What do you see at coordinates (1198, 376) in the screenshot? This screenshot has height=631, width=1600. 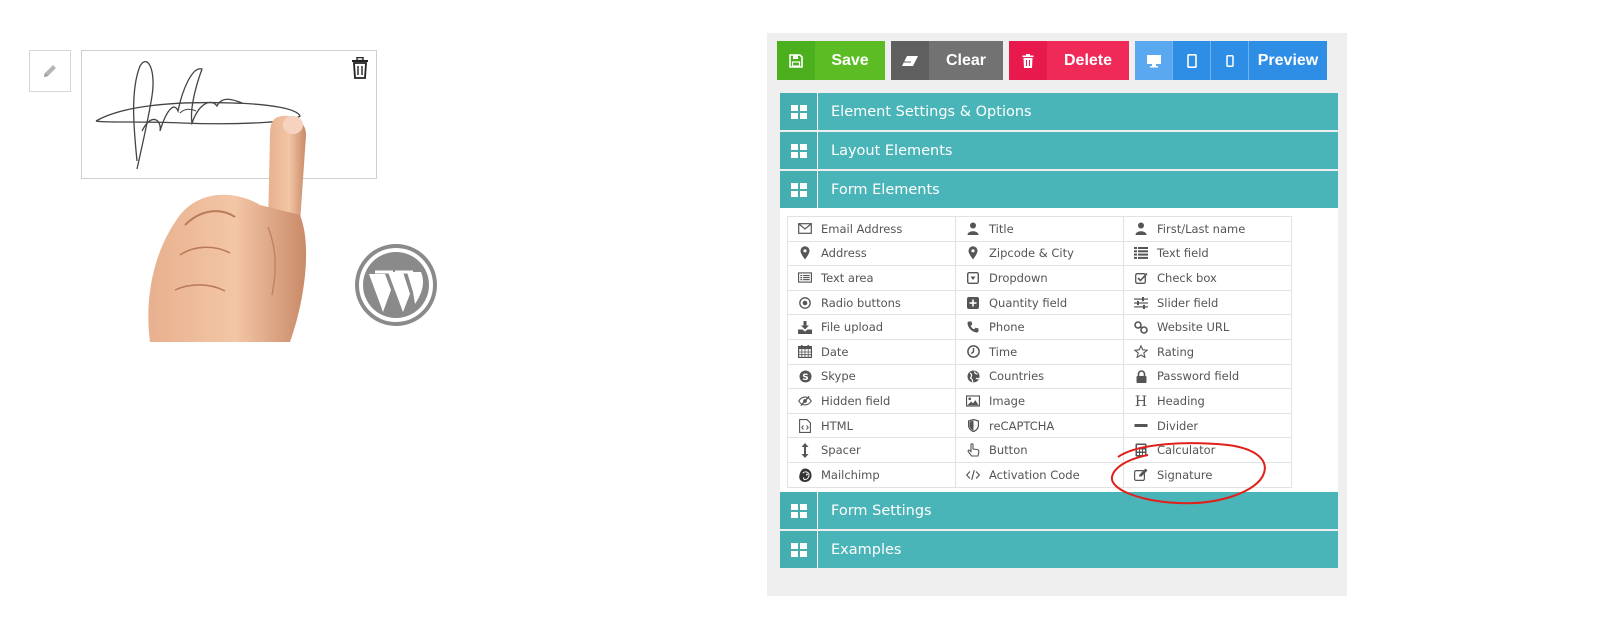 I see `form-element-label: Password field` at bounding box center [1198, 376].